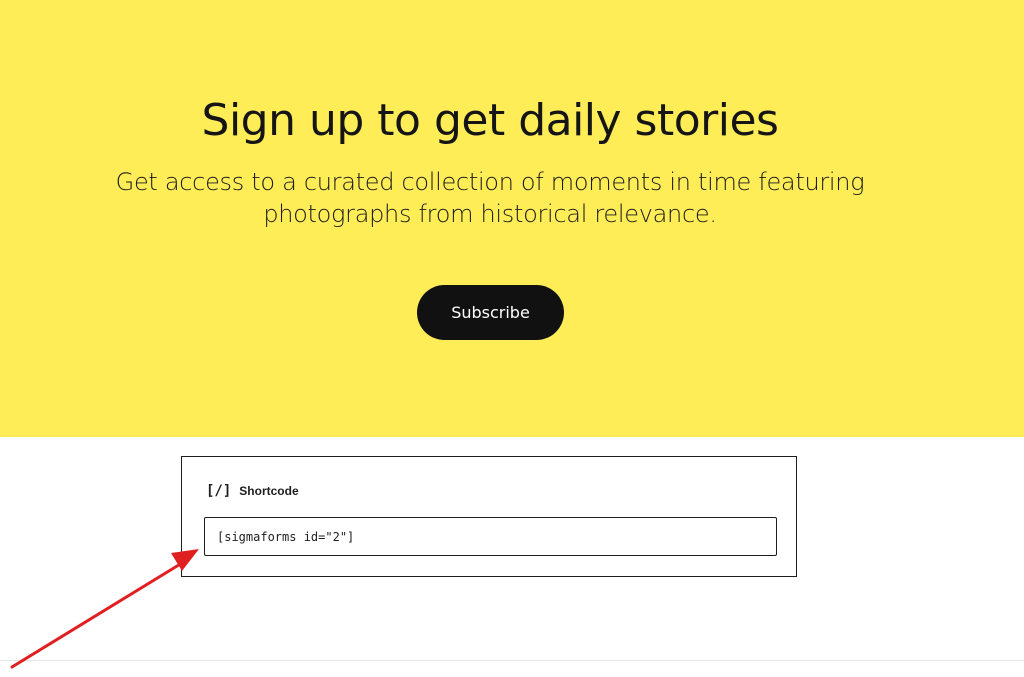 The height and width of the screenshot is (677, 1024). Describe the element at coordinates (490, 214) in the screenshot. I see `hero-subtitle-line-2: photographs from historical relevance.` at that location.